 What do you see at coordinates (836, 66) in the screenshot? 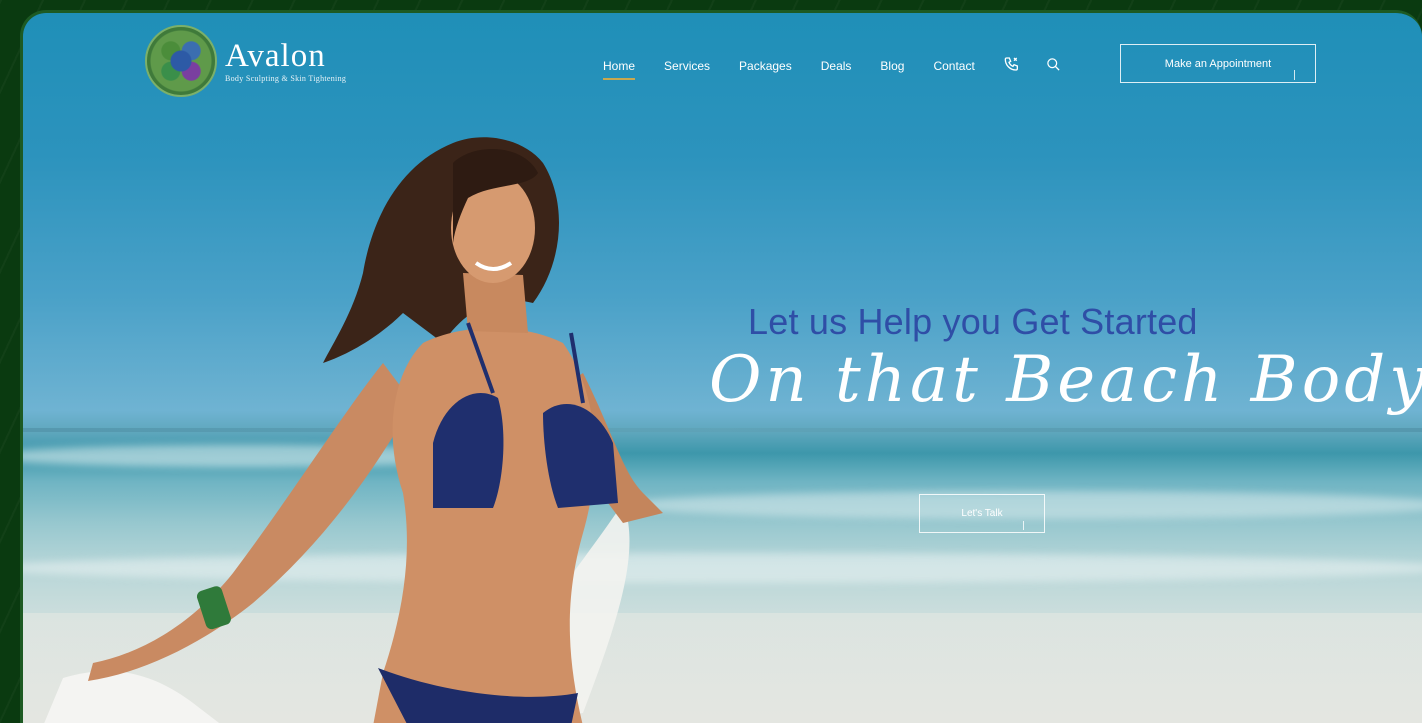
I see `nav-deals: Deals` at bounding box center [836, 66].